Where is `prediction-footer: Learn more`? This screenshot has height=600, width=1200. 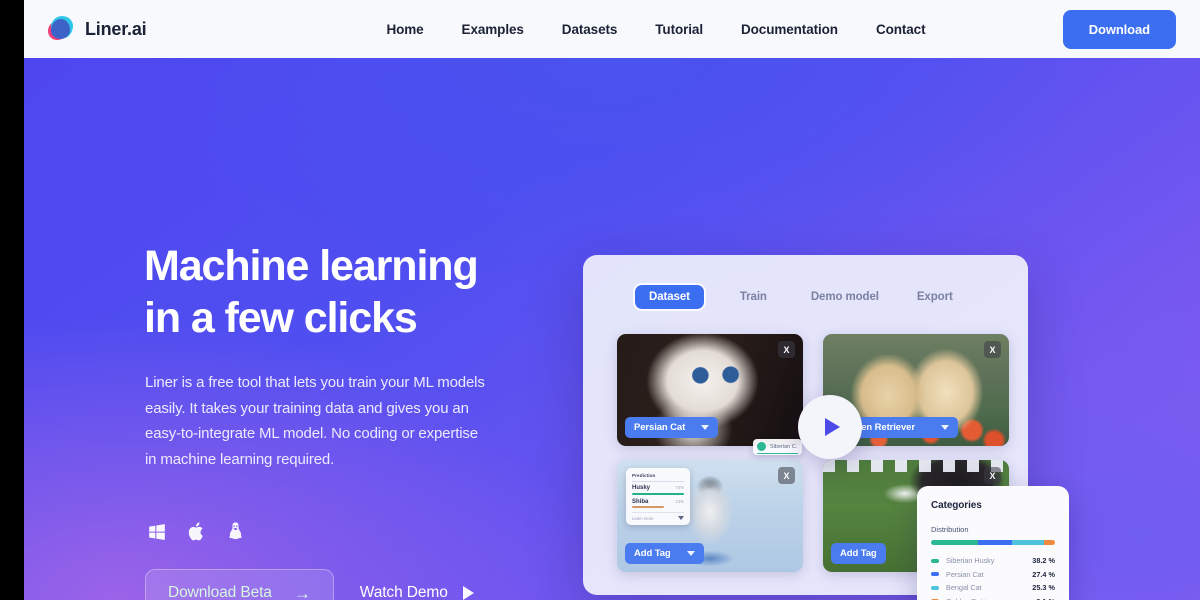 prediction-footer: Learn more is located at coordinates (658, 516).